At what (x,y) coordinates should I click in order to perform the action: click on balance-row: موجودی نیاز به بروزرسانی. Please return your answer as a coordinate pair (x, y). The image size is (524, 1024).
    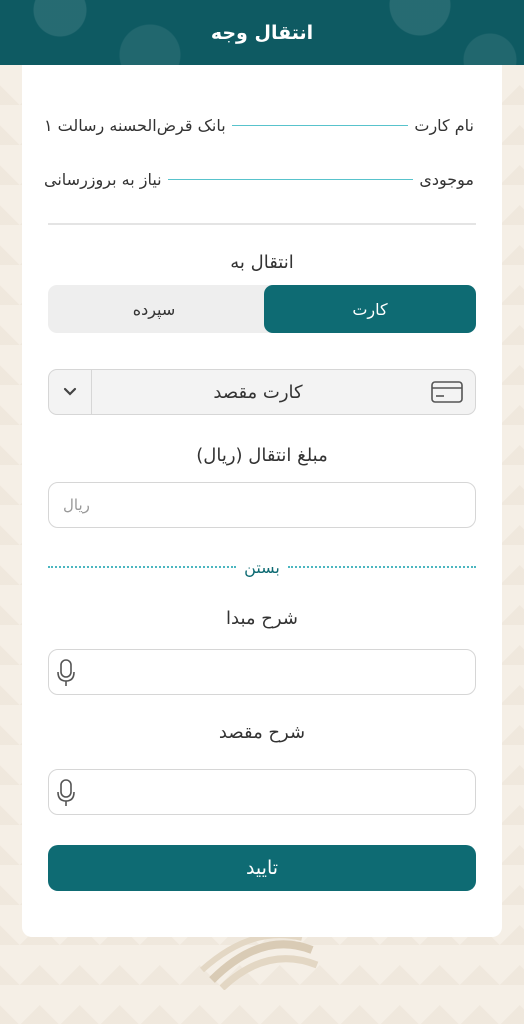
    Looking at the image, I should click on (259, 179).